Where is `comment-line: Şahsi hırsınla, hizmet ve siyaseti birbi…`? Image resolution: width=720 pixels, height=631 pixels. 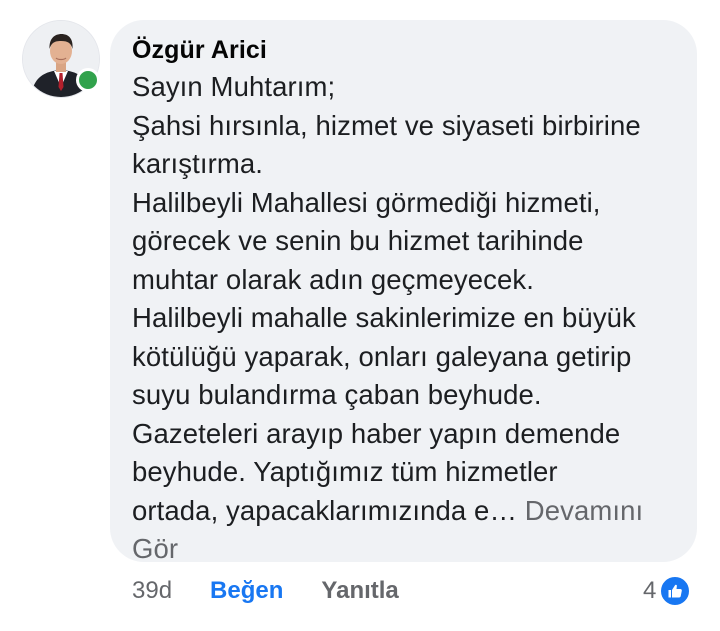 comment-line: Şahsi hırsınla, hizmet ve siyaseti birbi… is located at coordinates (386, 125).